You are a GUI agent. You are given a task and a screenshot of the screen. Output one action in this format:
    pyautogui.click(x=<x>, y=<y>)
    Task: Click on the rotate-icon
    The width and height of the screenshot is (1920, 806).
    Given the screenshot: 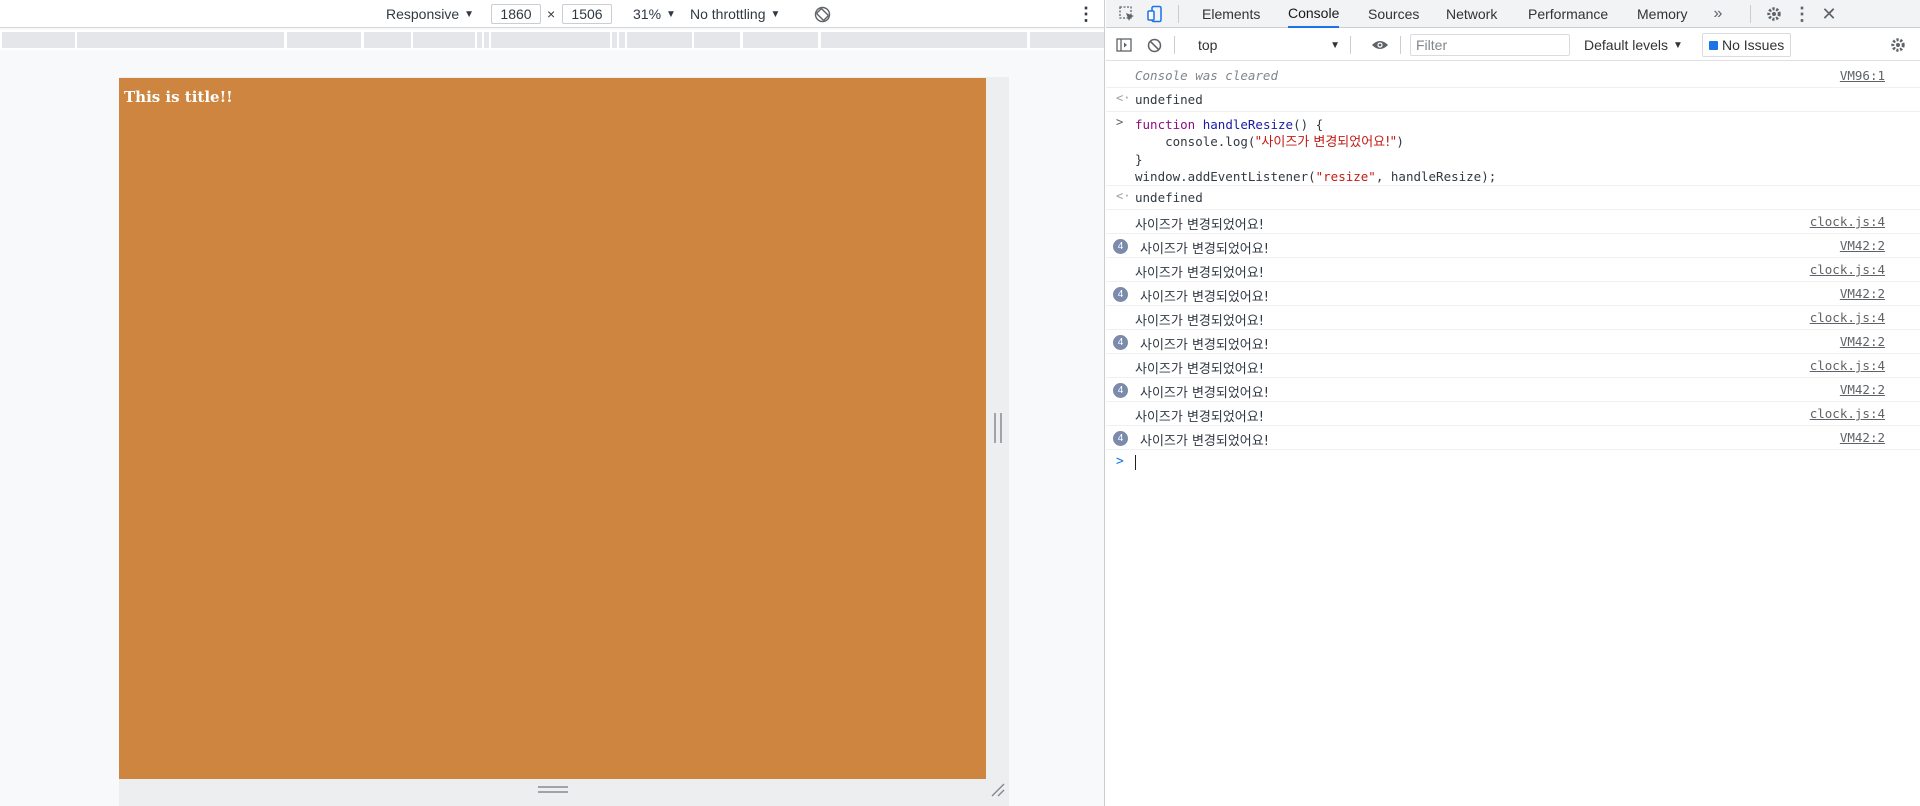 What is the action you would take?
    pyautogui.click(x=822, y=14)
    